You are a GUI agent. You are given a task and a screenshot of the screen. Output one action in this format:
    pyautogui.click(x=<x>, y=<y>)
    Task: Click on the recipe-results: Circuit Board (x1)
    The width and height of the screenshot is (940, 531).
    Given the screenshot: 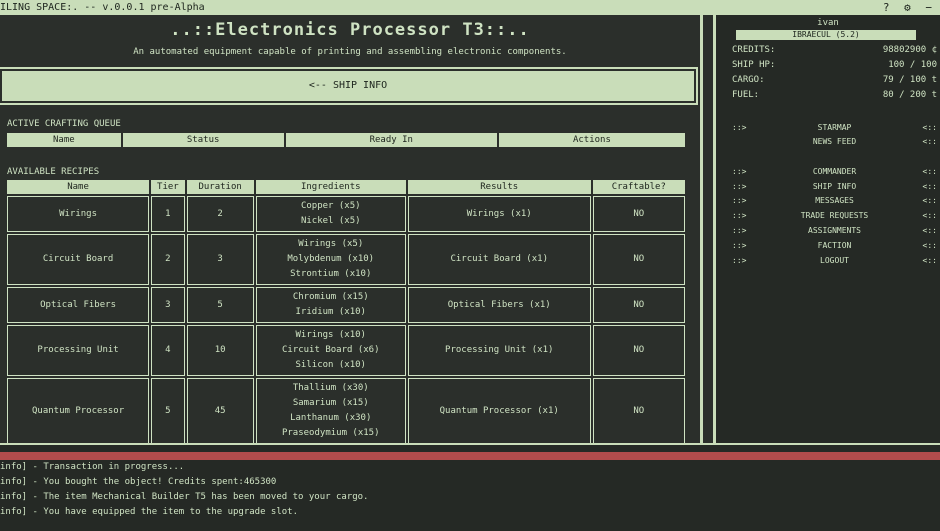 What is the action you would take?
    pyautogui.click(x=499, y=259)
    